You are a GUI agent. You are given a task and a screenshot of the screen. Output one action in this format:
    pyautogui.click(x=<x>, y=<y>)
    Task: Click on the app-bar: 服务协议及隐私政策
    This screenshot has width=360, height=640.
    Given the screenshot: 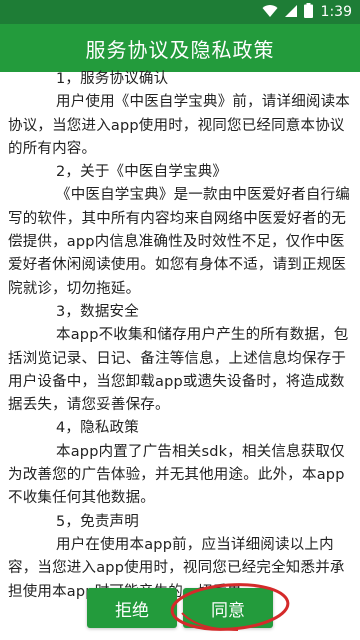 What is the action you would take?
    pyautogui.click(x=180, y=48)
    